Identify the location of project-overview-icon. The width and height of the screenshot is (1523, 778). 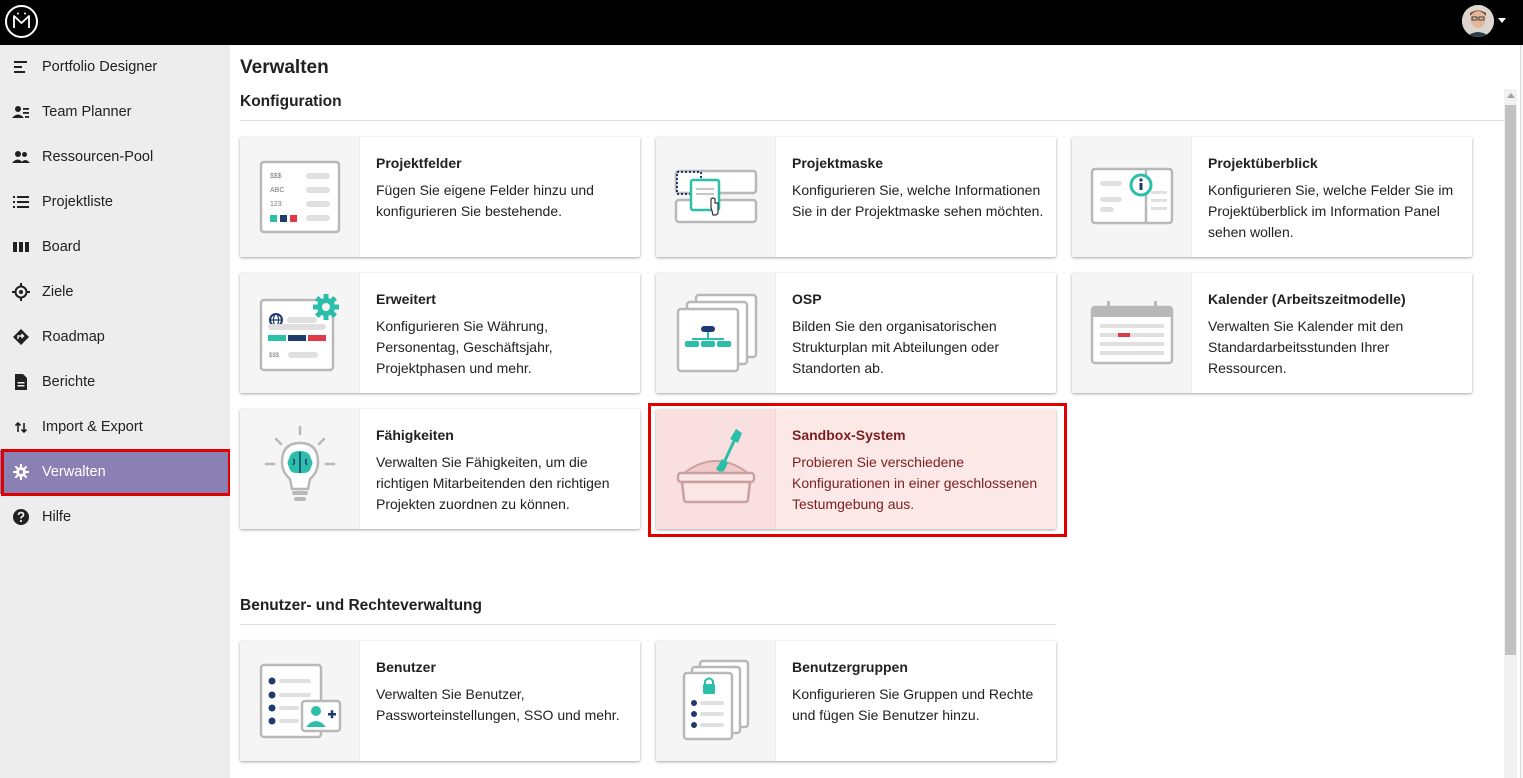
(1132, 197).